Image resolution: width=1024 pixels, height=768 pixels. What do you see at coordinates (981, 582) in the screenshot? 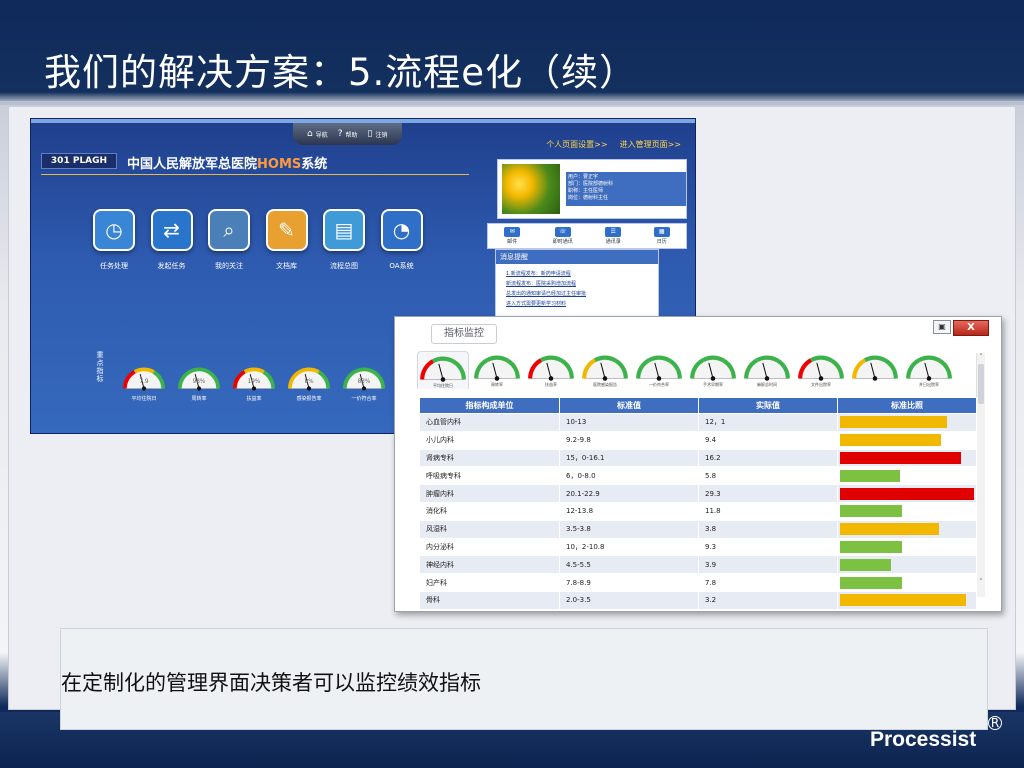
I see `scroll-down-icon: ˅` at bounding box center [981, 582].